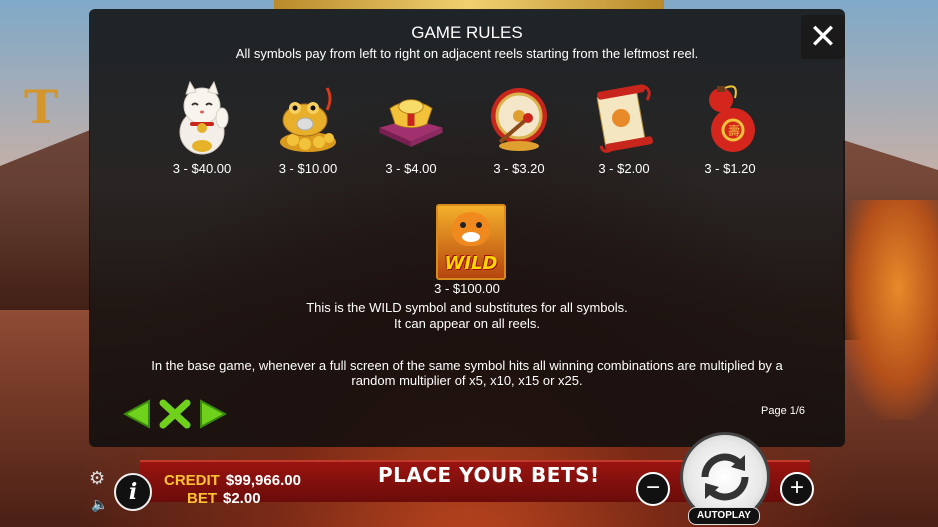 This screenshot has width=938, height=527. What do you see at coordinates (263, 480) in the screenshot?
I see `credit-value: $99,966.00` at bounding box center [263, 480].